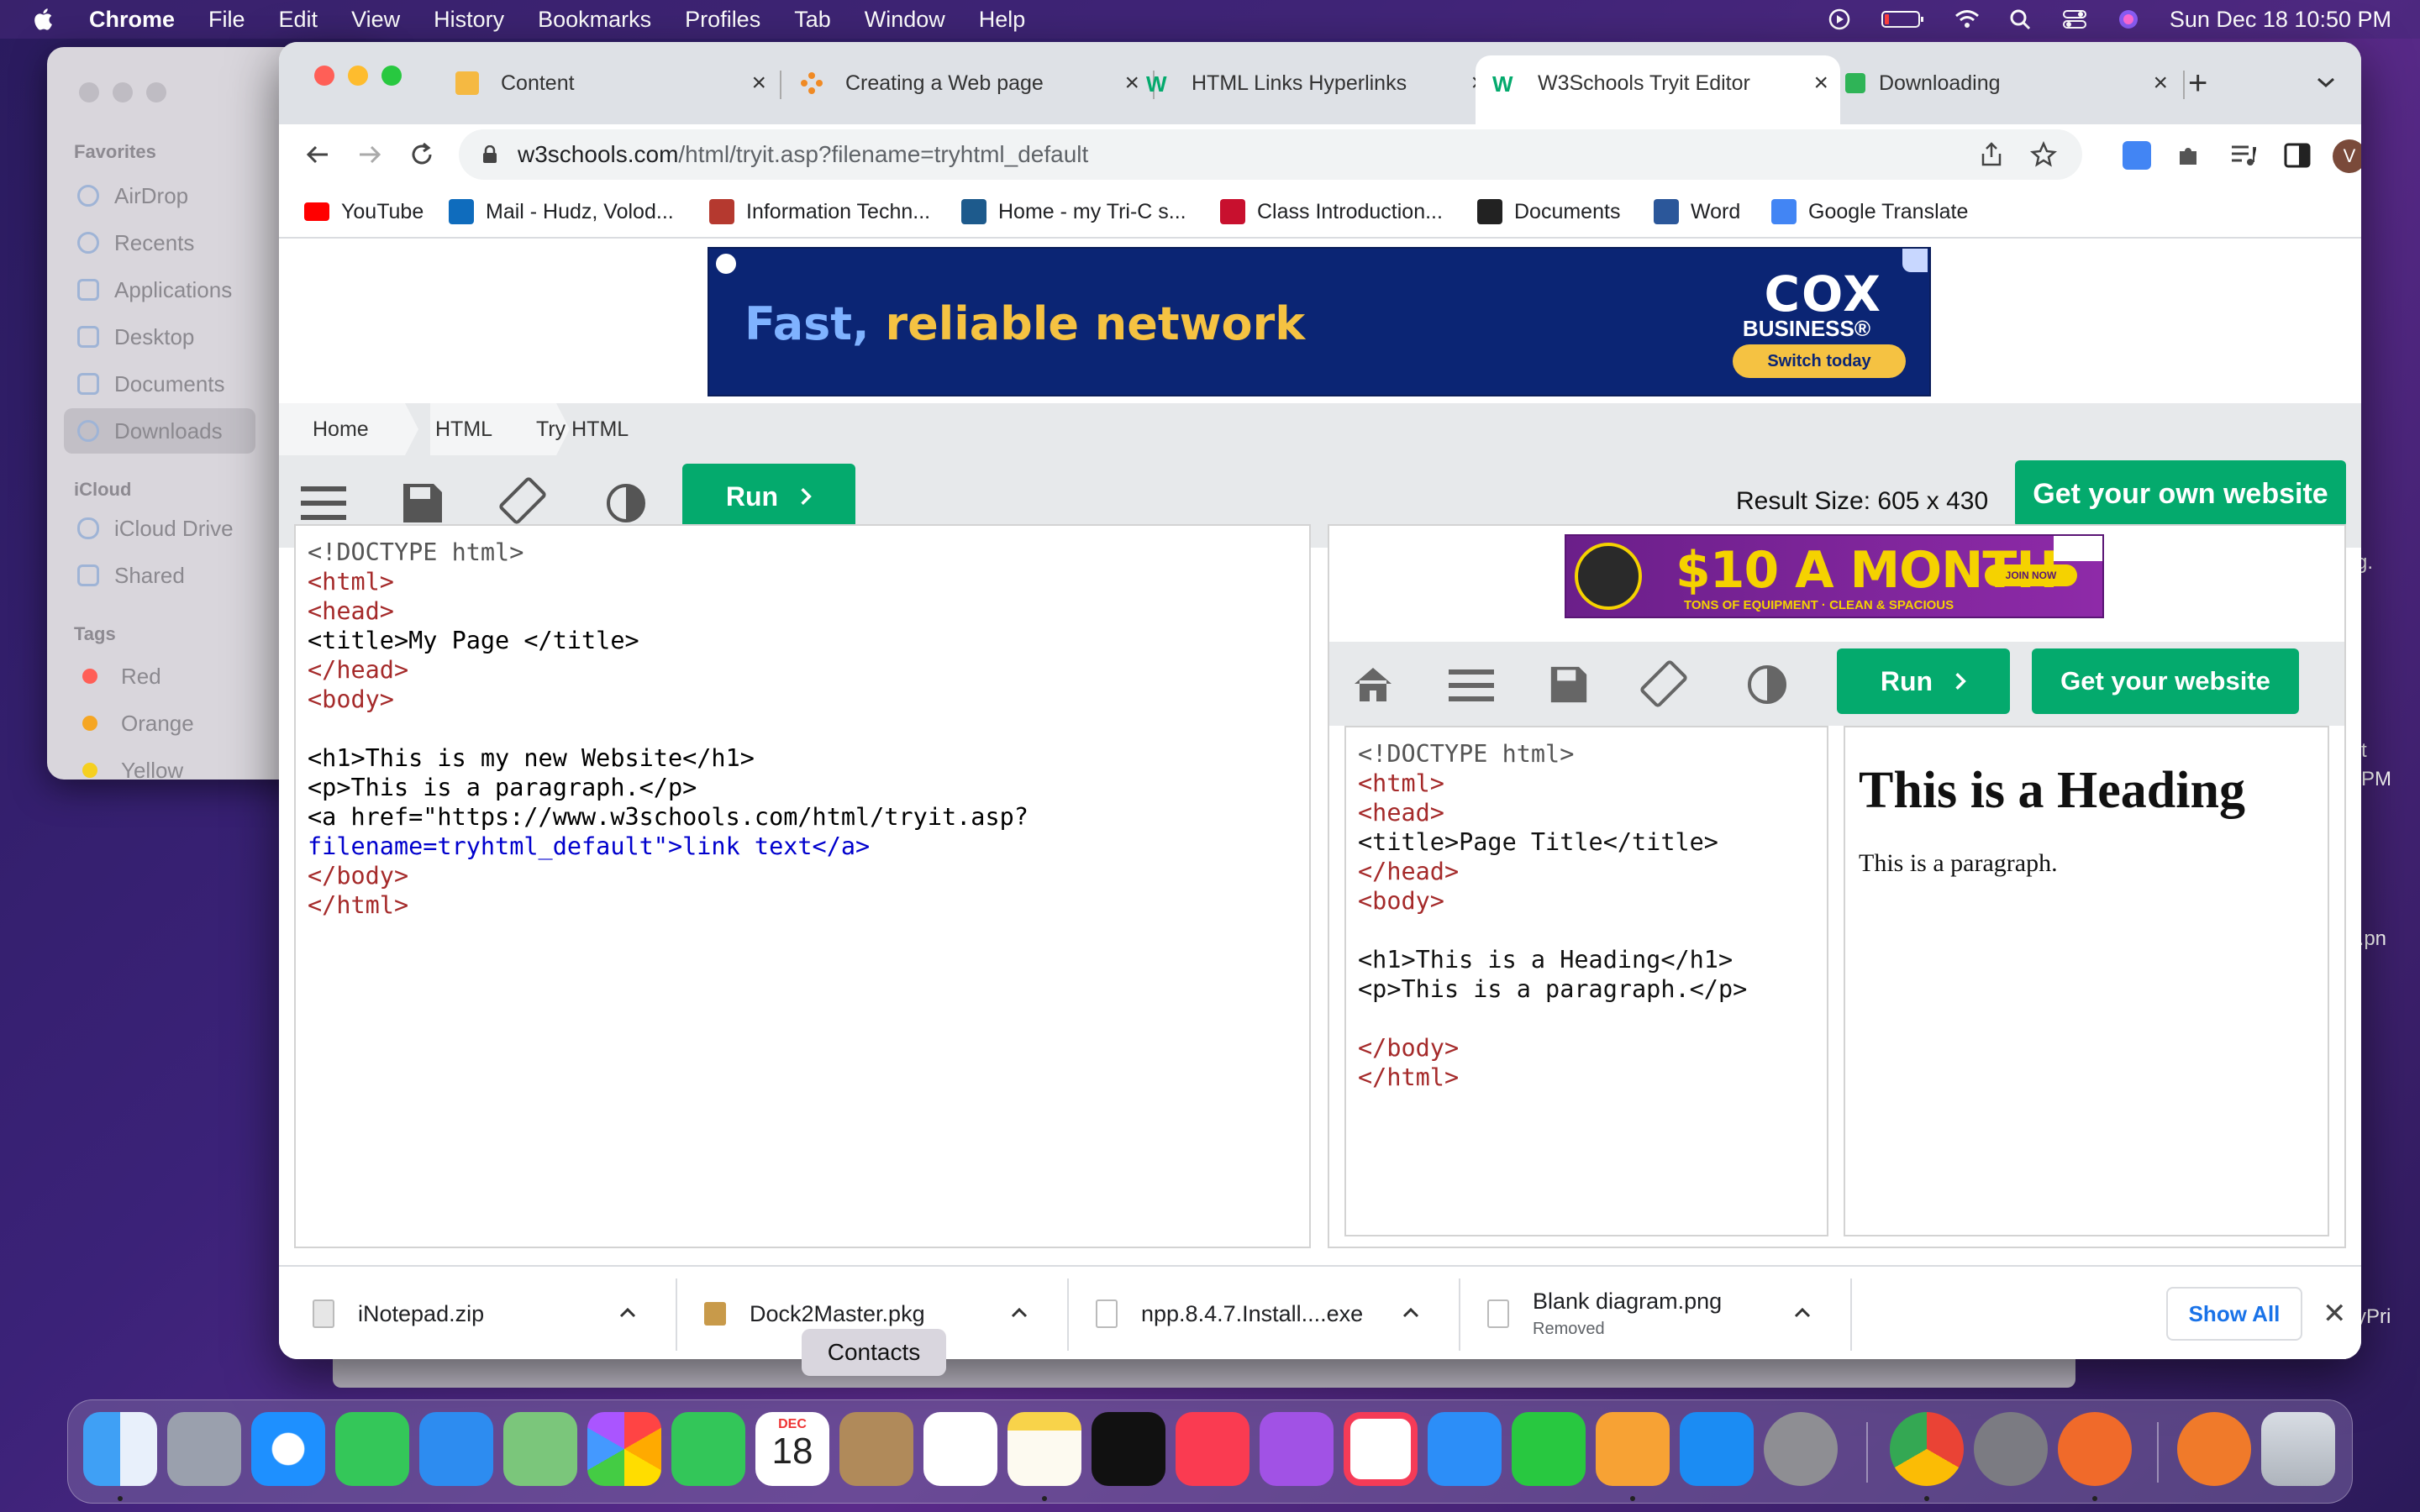 This screenshot has width=2420, height=1512. Describe the element at coordinates (1548, 211) in the screenshot. I see `bookmark-documents: Documents` at that location.